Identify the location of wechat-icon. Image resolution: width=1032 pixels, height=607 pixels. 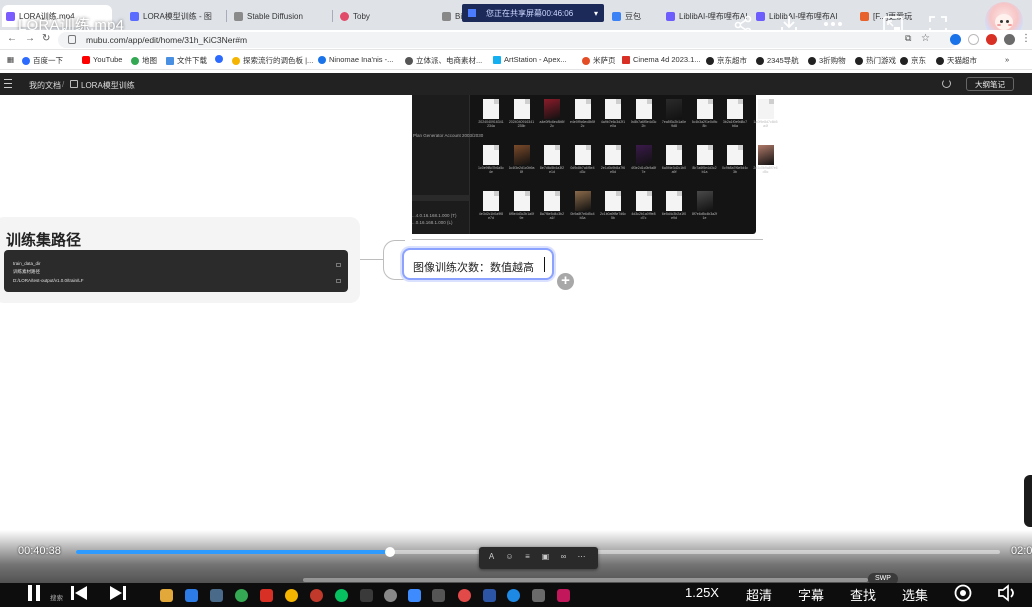
(341, 595).